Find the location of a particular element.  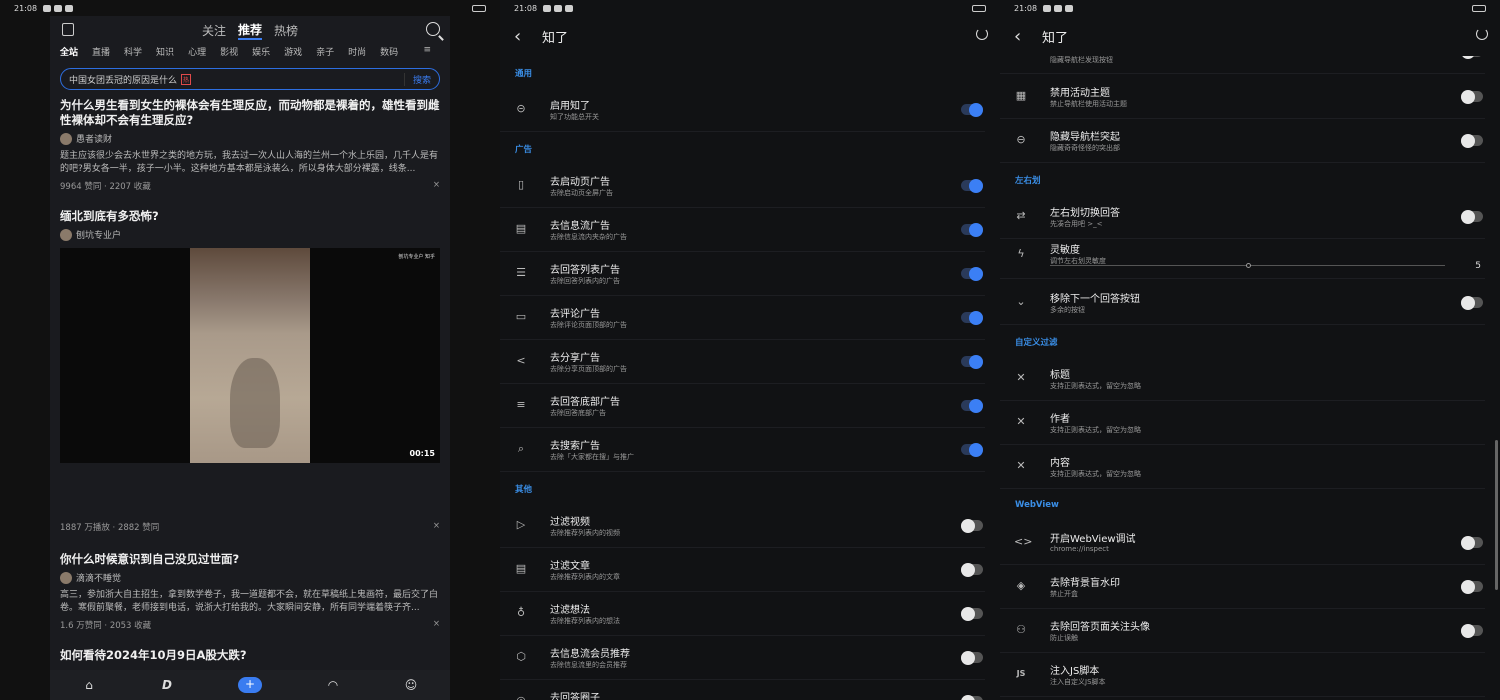

setting-filter-article: ▤ 过滤文章 去除推荐列表内的文章 is located at coordinates (742, 570).